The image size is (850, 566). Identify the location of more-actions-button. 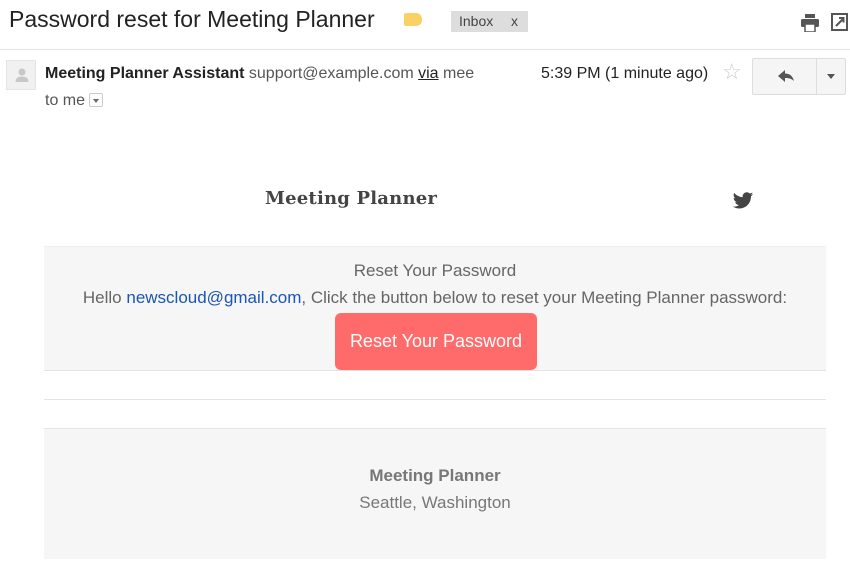
(831, 76).